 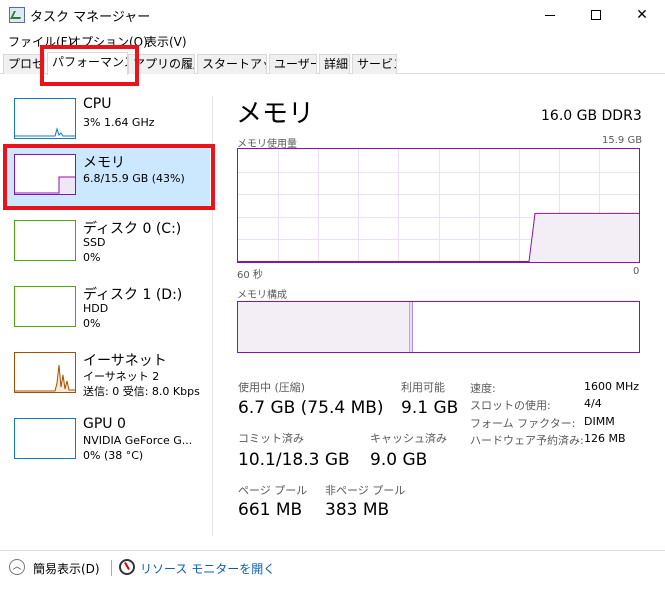 What do you see at coordinates (45, 118) in the screenshot?
I see `cpu-graph-icon` at bounding box center [45, 118].